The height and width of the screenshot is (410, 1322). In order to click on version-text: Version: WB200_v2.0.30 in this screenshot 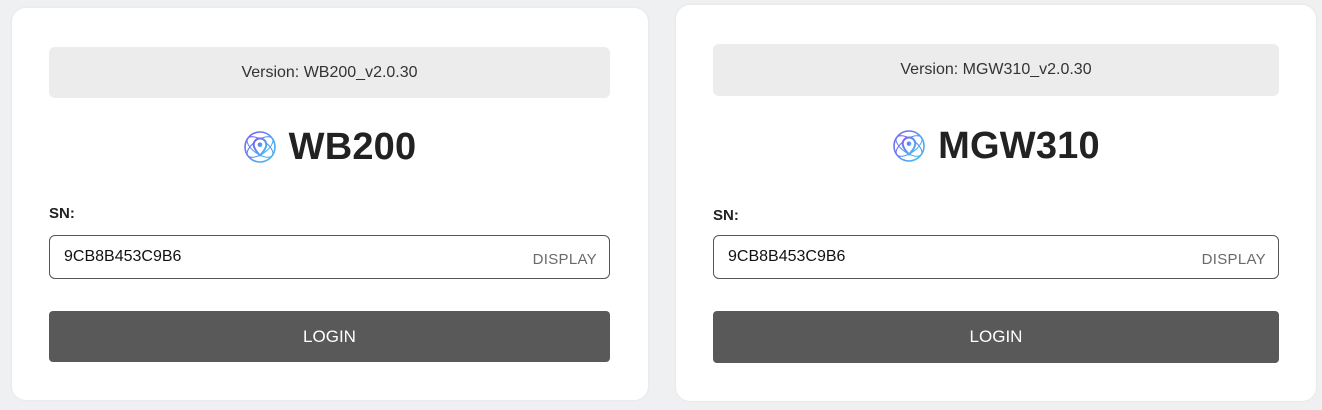, I will do `click(329, 72)`.